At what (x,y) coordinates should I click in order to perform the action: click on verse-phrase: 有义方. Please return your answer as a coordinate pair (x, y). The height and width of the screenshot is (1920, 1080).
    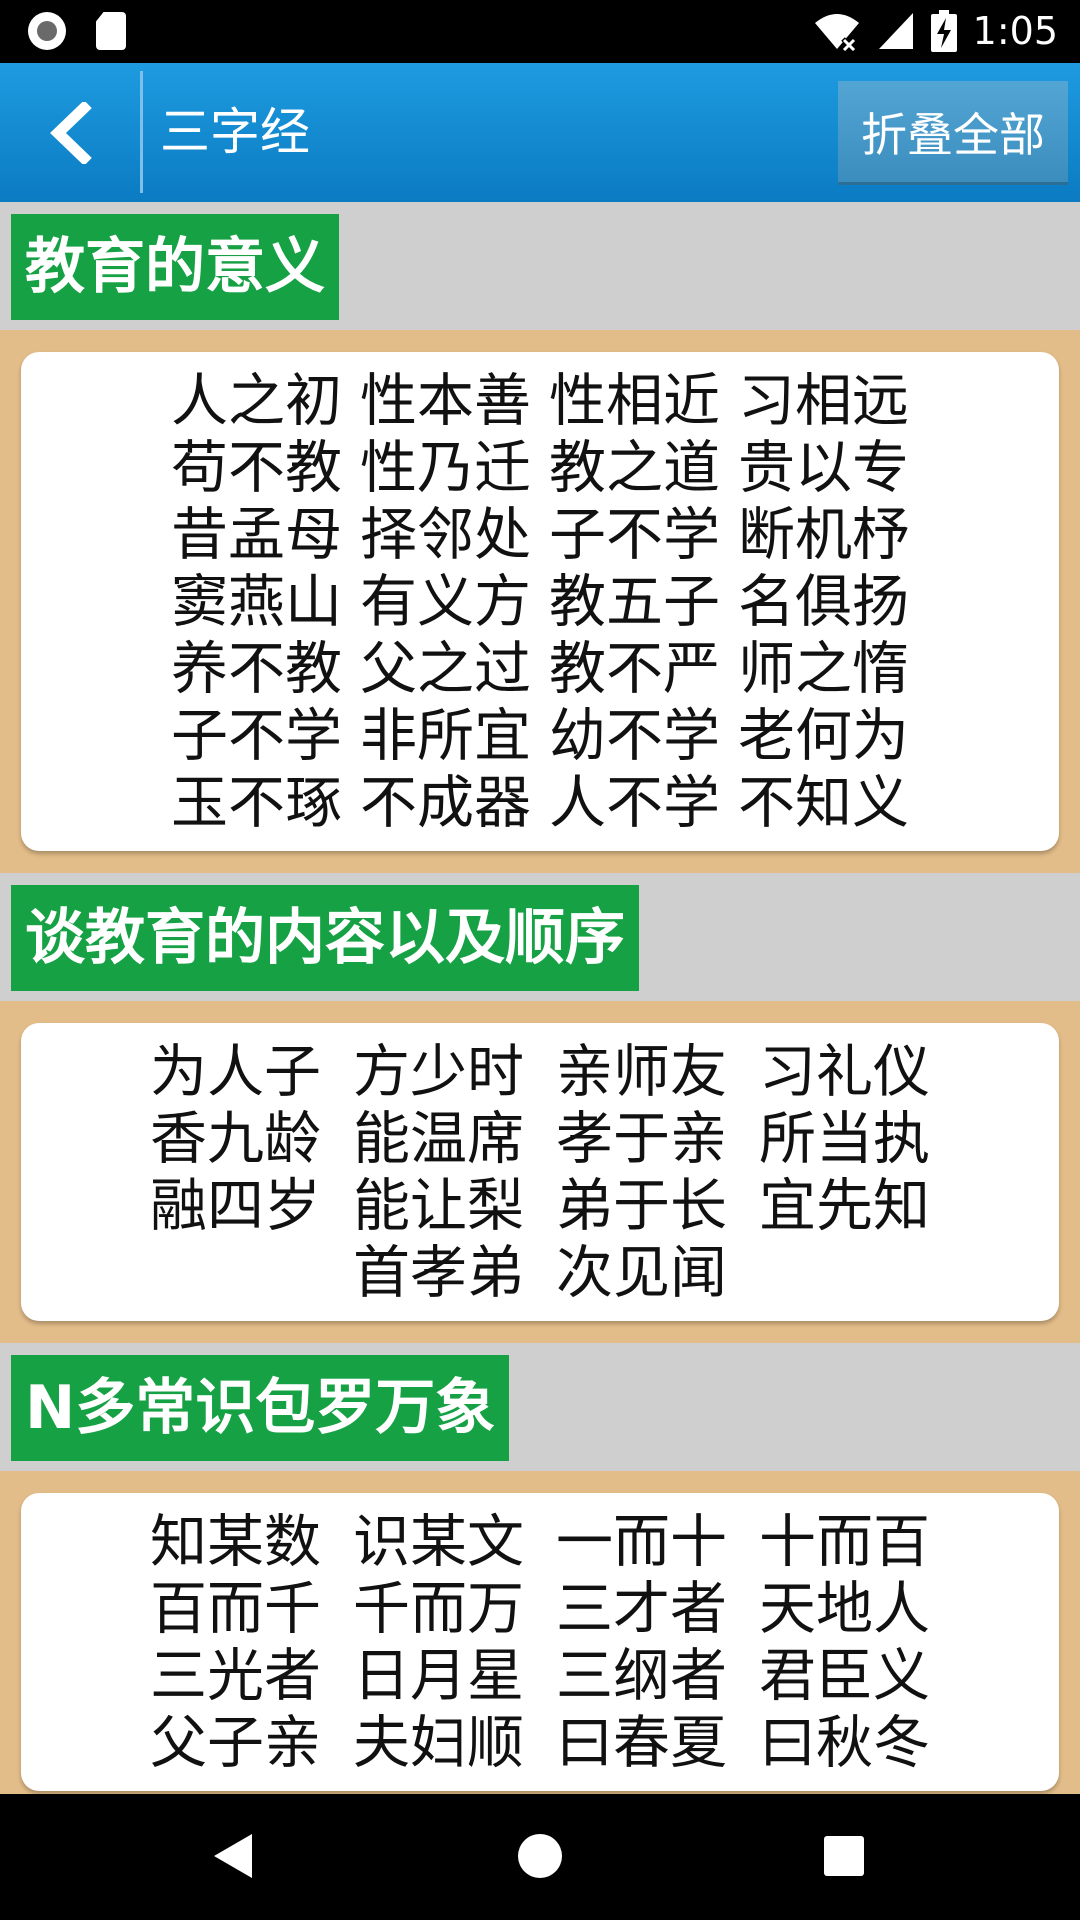
    Looking at the image, I should click on (445, 602).